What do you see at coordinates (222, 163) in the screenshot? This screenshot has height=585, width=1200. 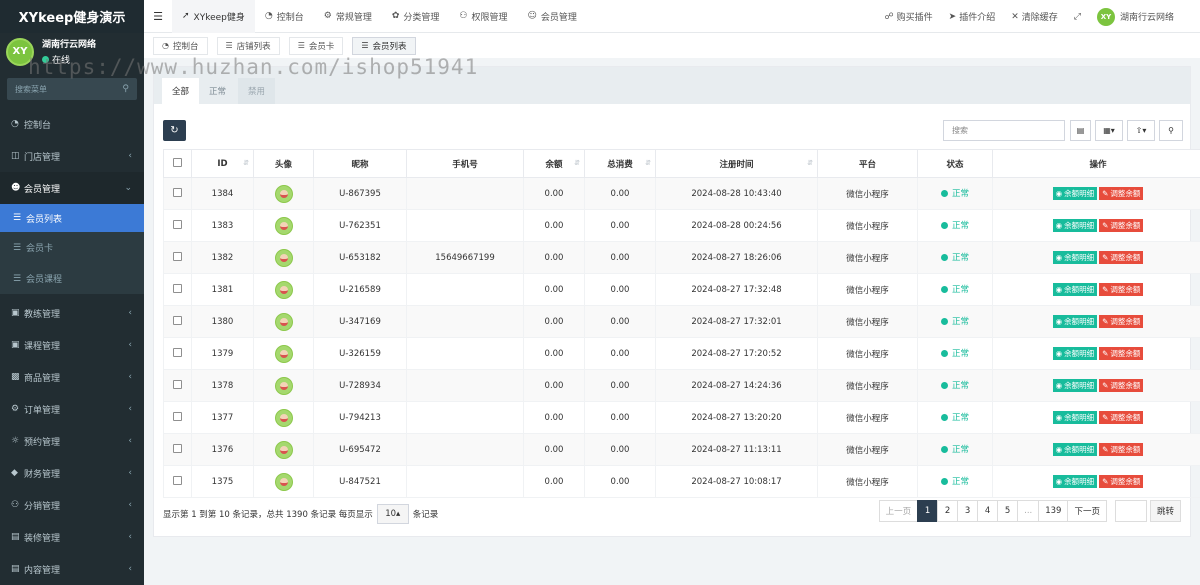 I see `col-id: ID ⇵` at bounding box center [222, 163].